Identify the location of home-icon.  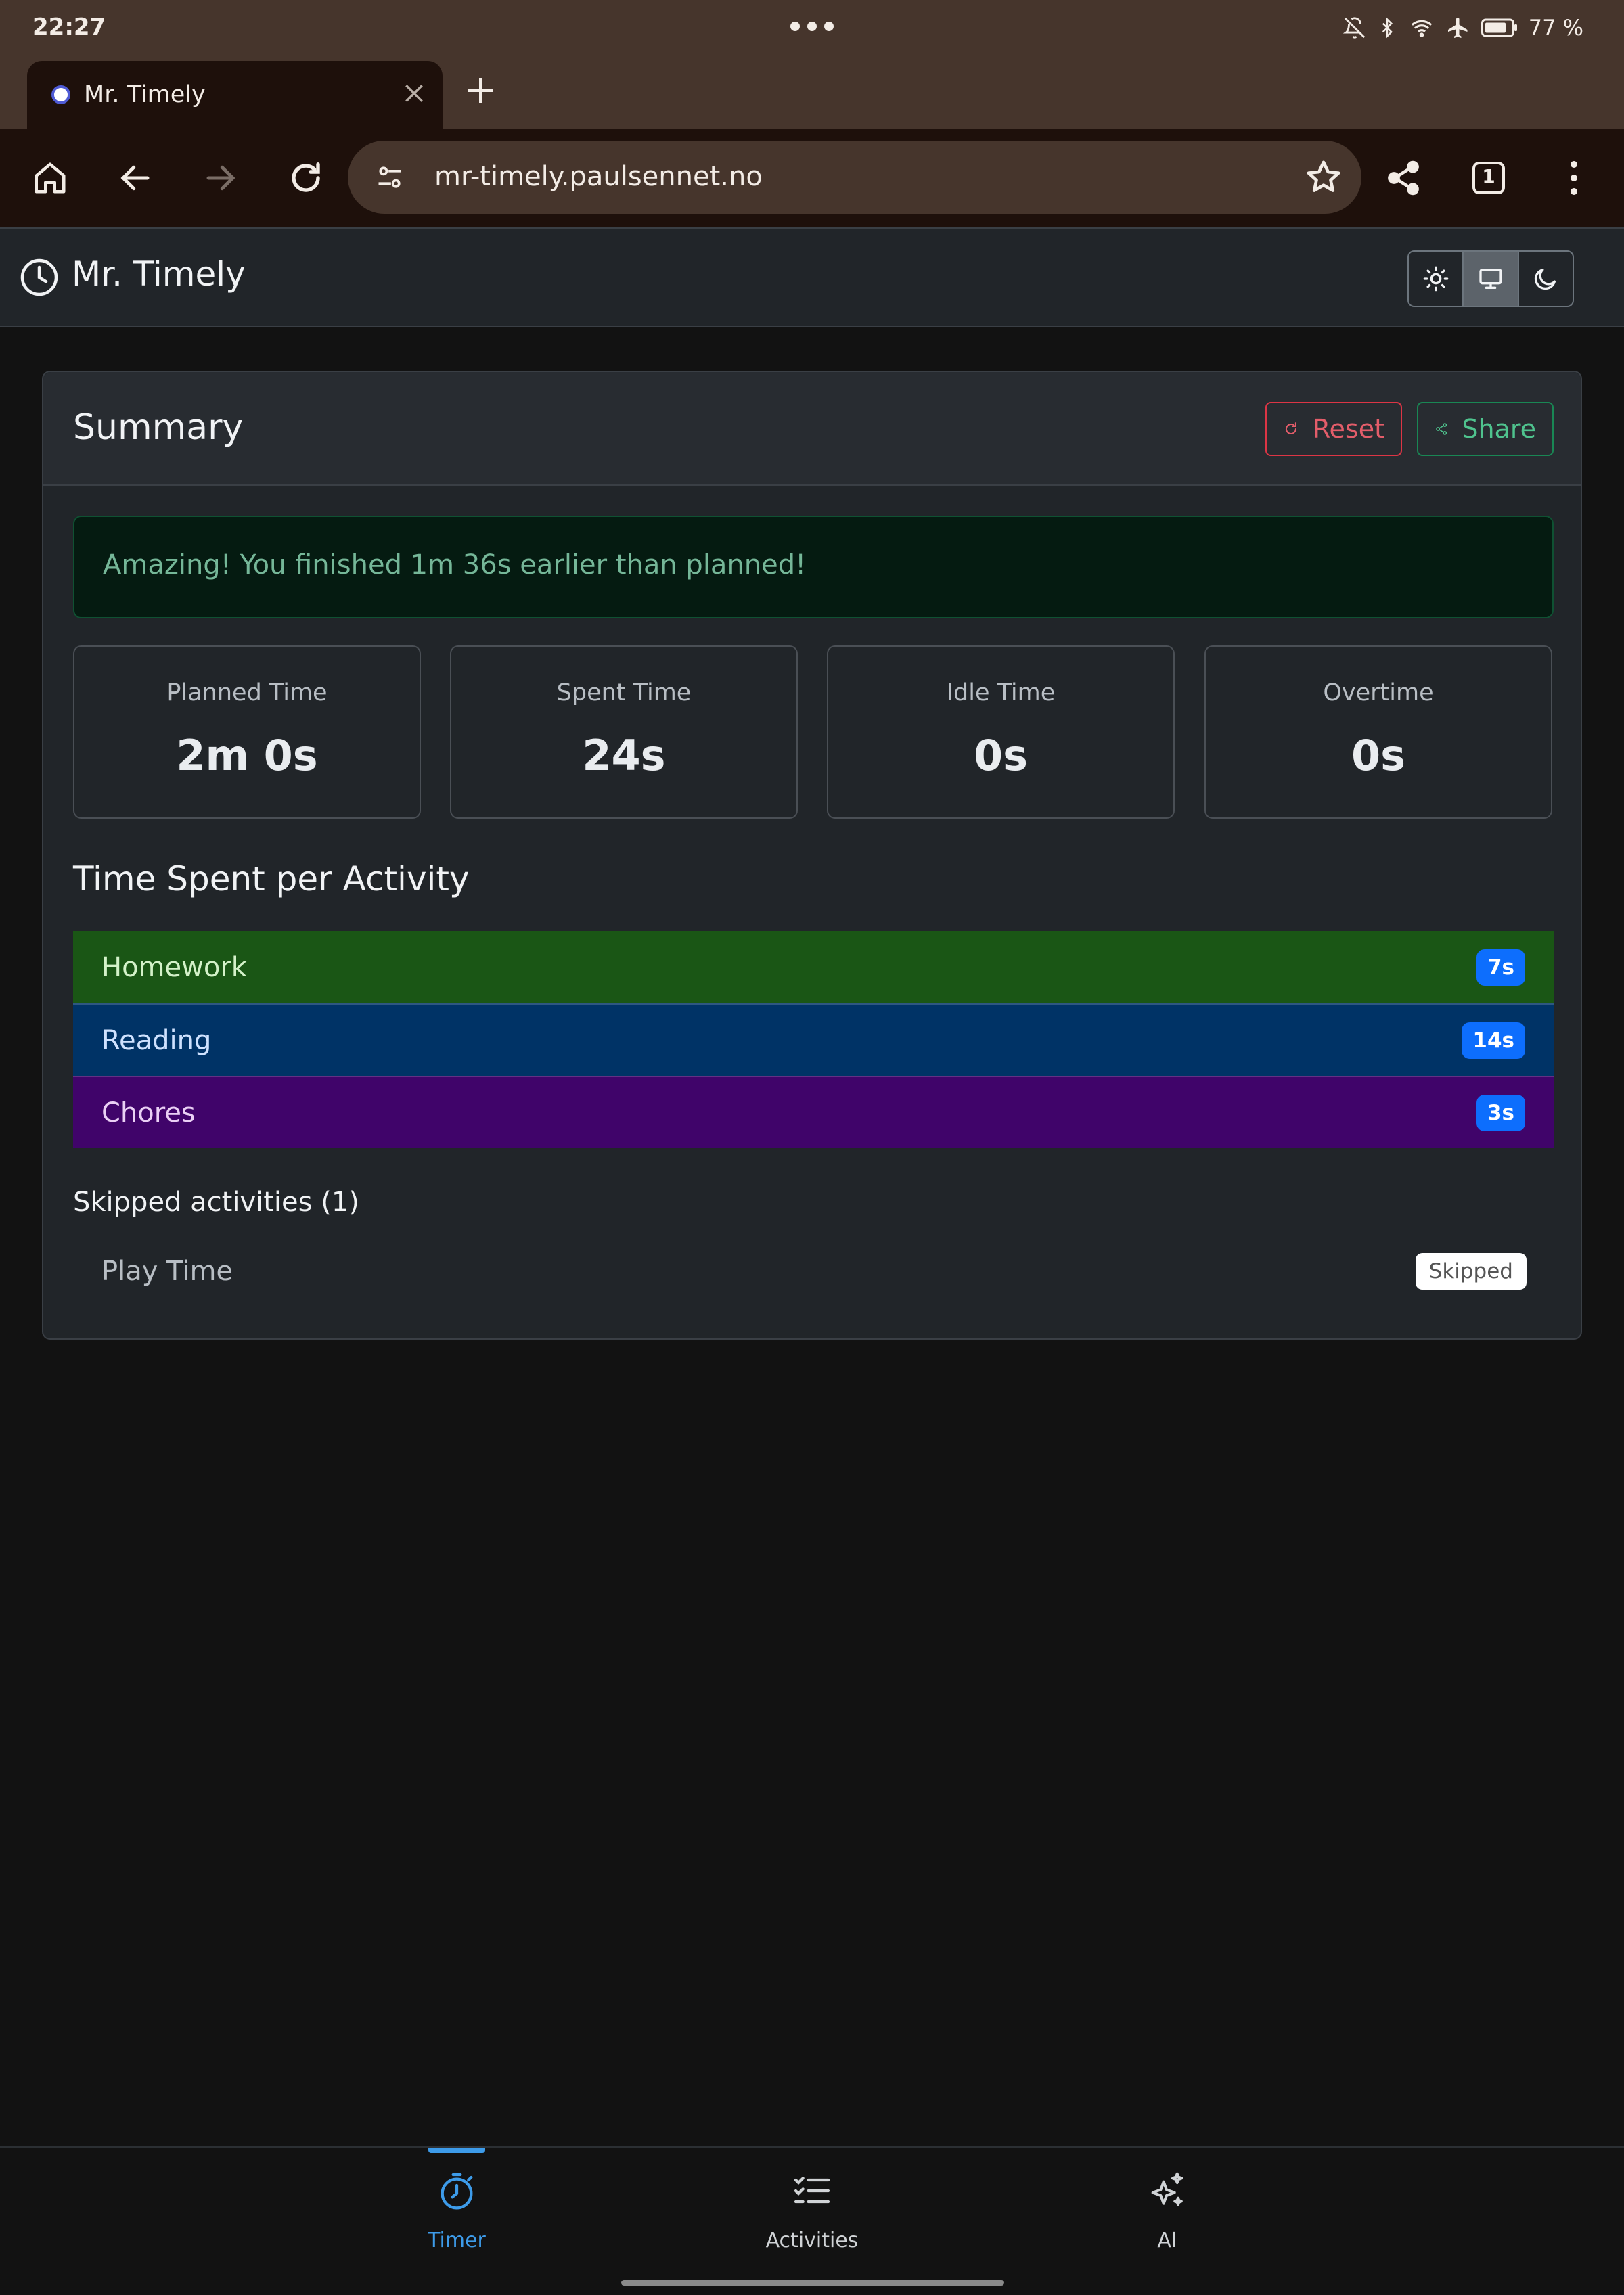
(50, 178).